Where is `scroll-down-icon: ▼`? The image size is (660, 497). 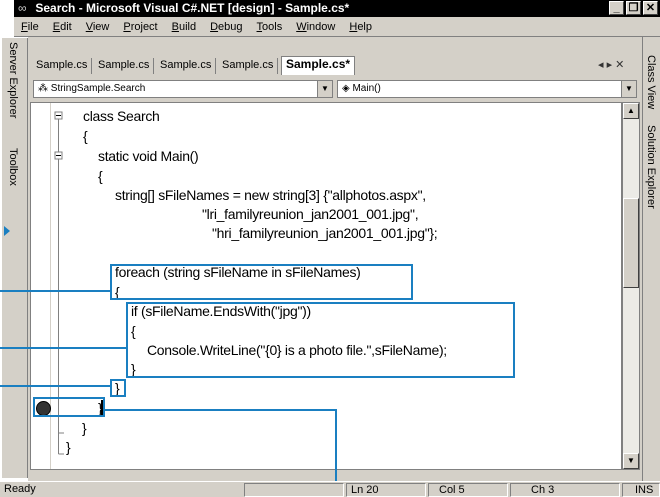
scroll-down-icon: ▼ is located at coordinates (631, 461).